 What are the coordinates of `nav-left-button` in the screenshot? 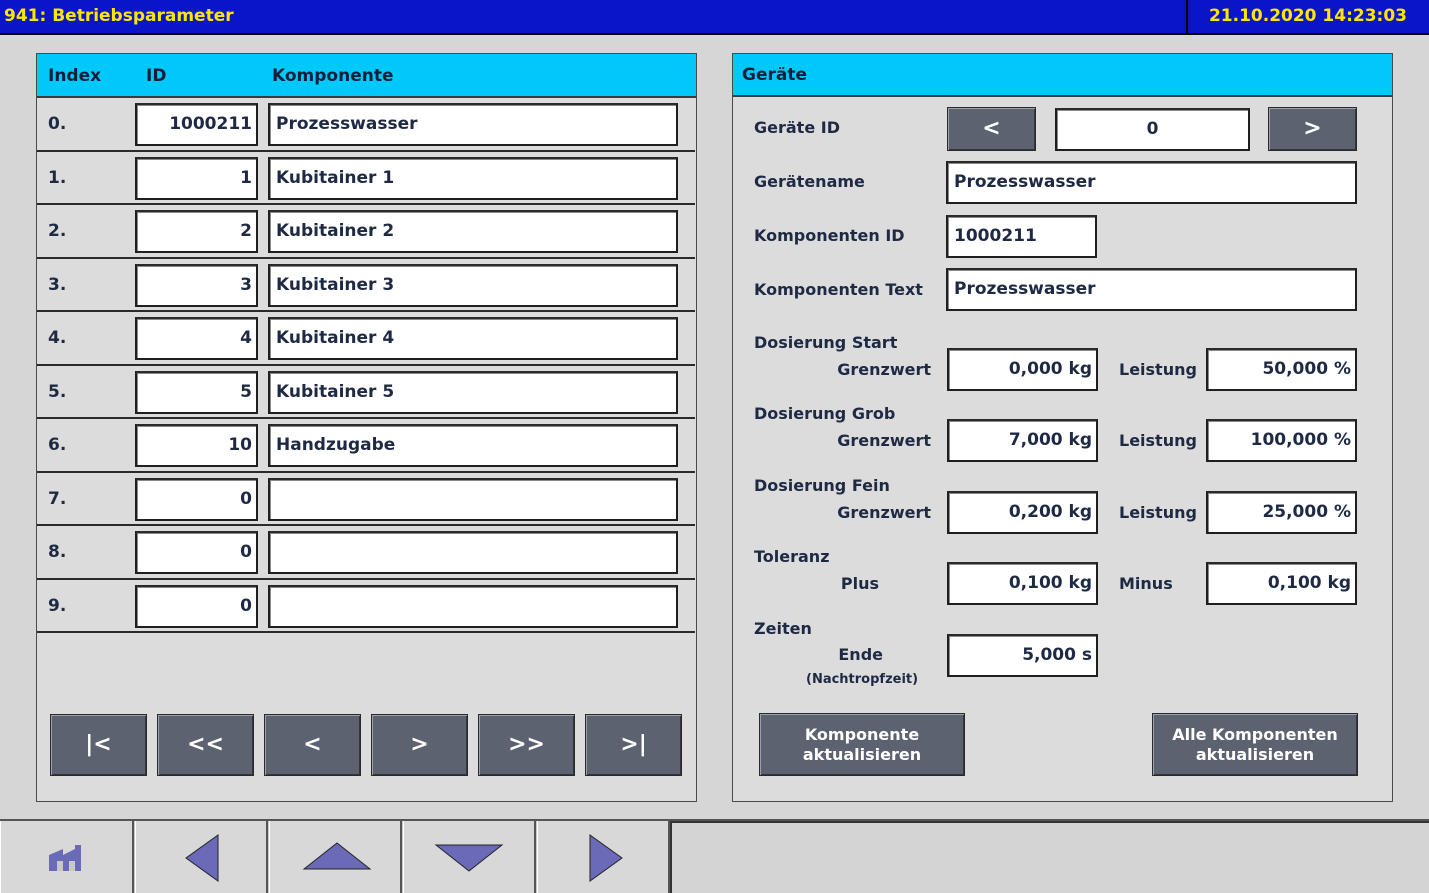 It's located at (201, 857).